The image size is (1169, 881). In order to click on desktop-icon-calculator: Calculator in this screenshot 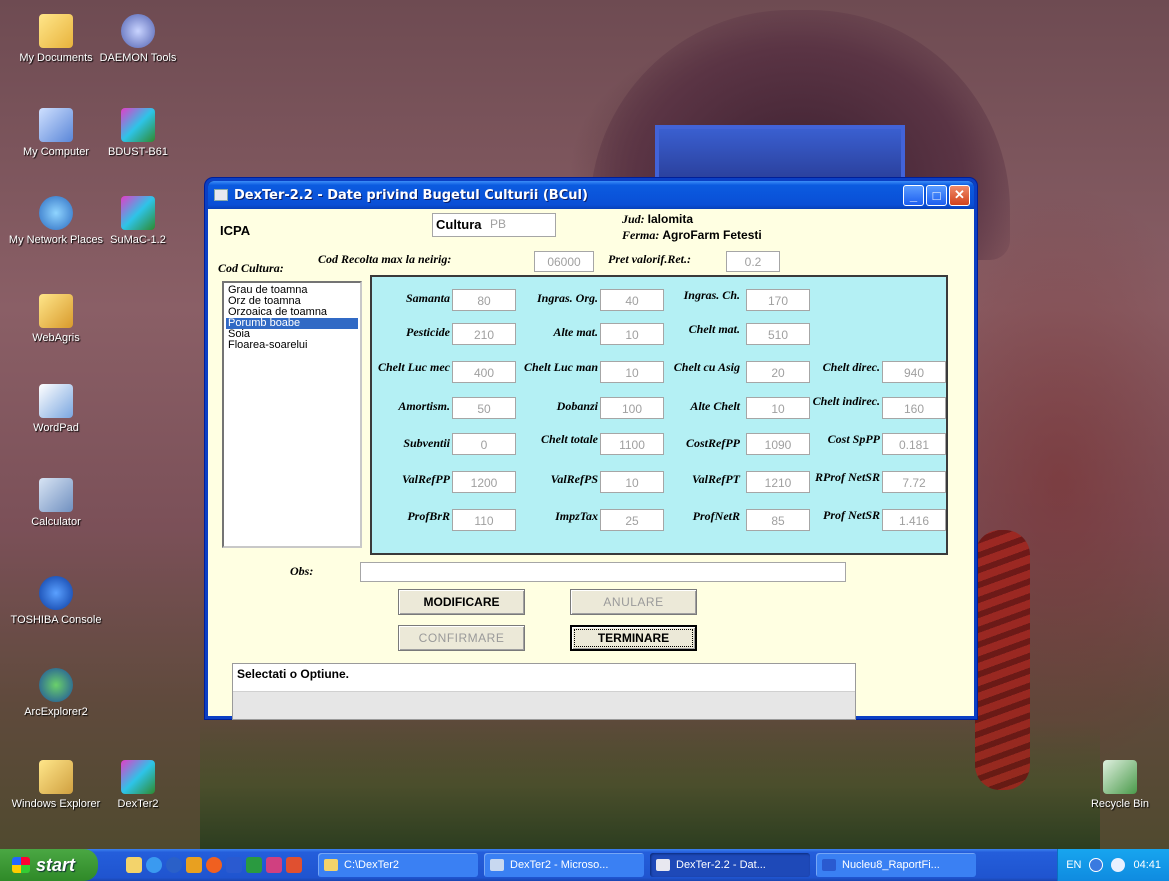, I will do `click(56, 503)`.